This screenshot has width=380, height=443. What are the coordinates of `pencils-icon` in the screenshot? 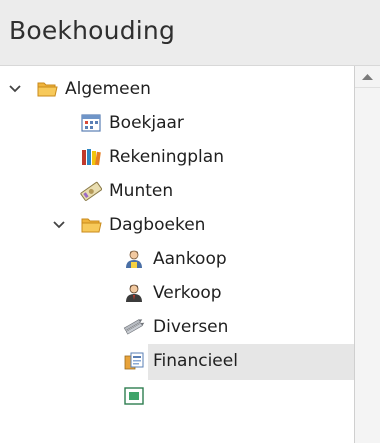 It's located at (134, 327).